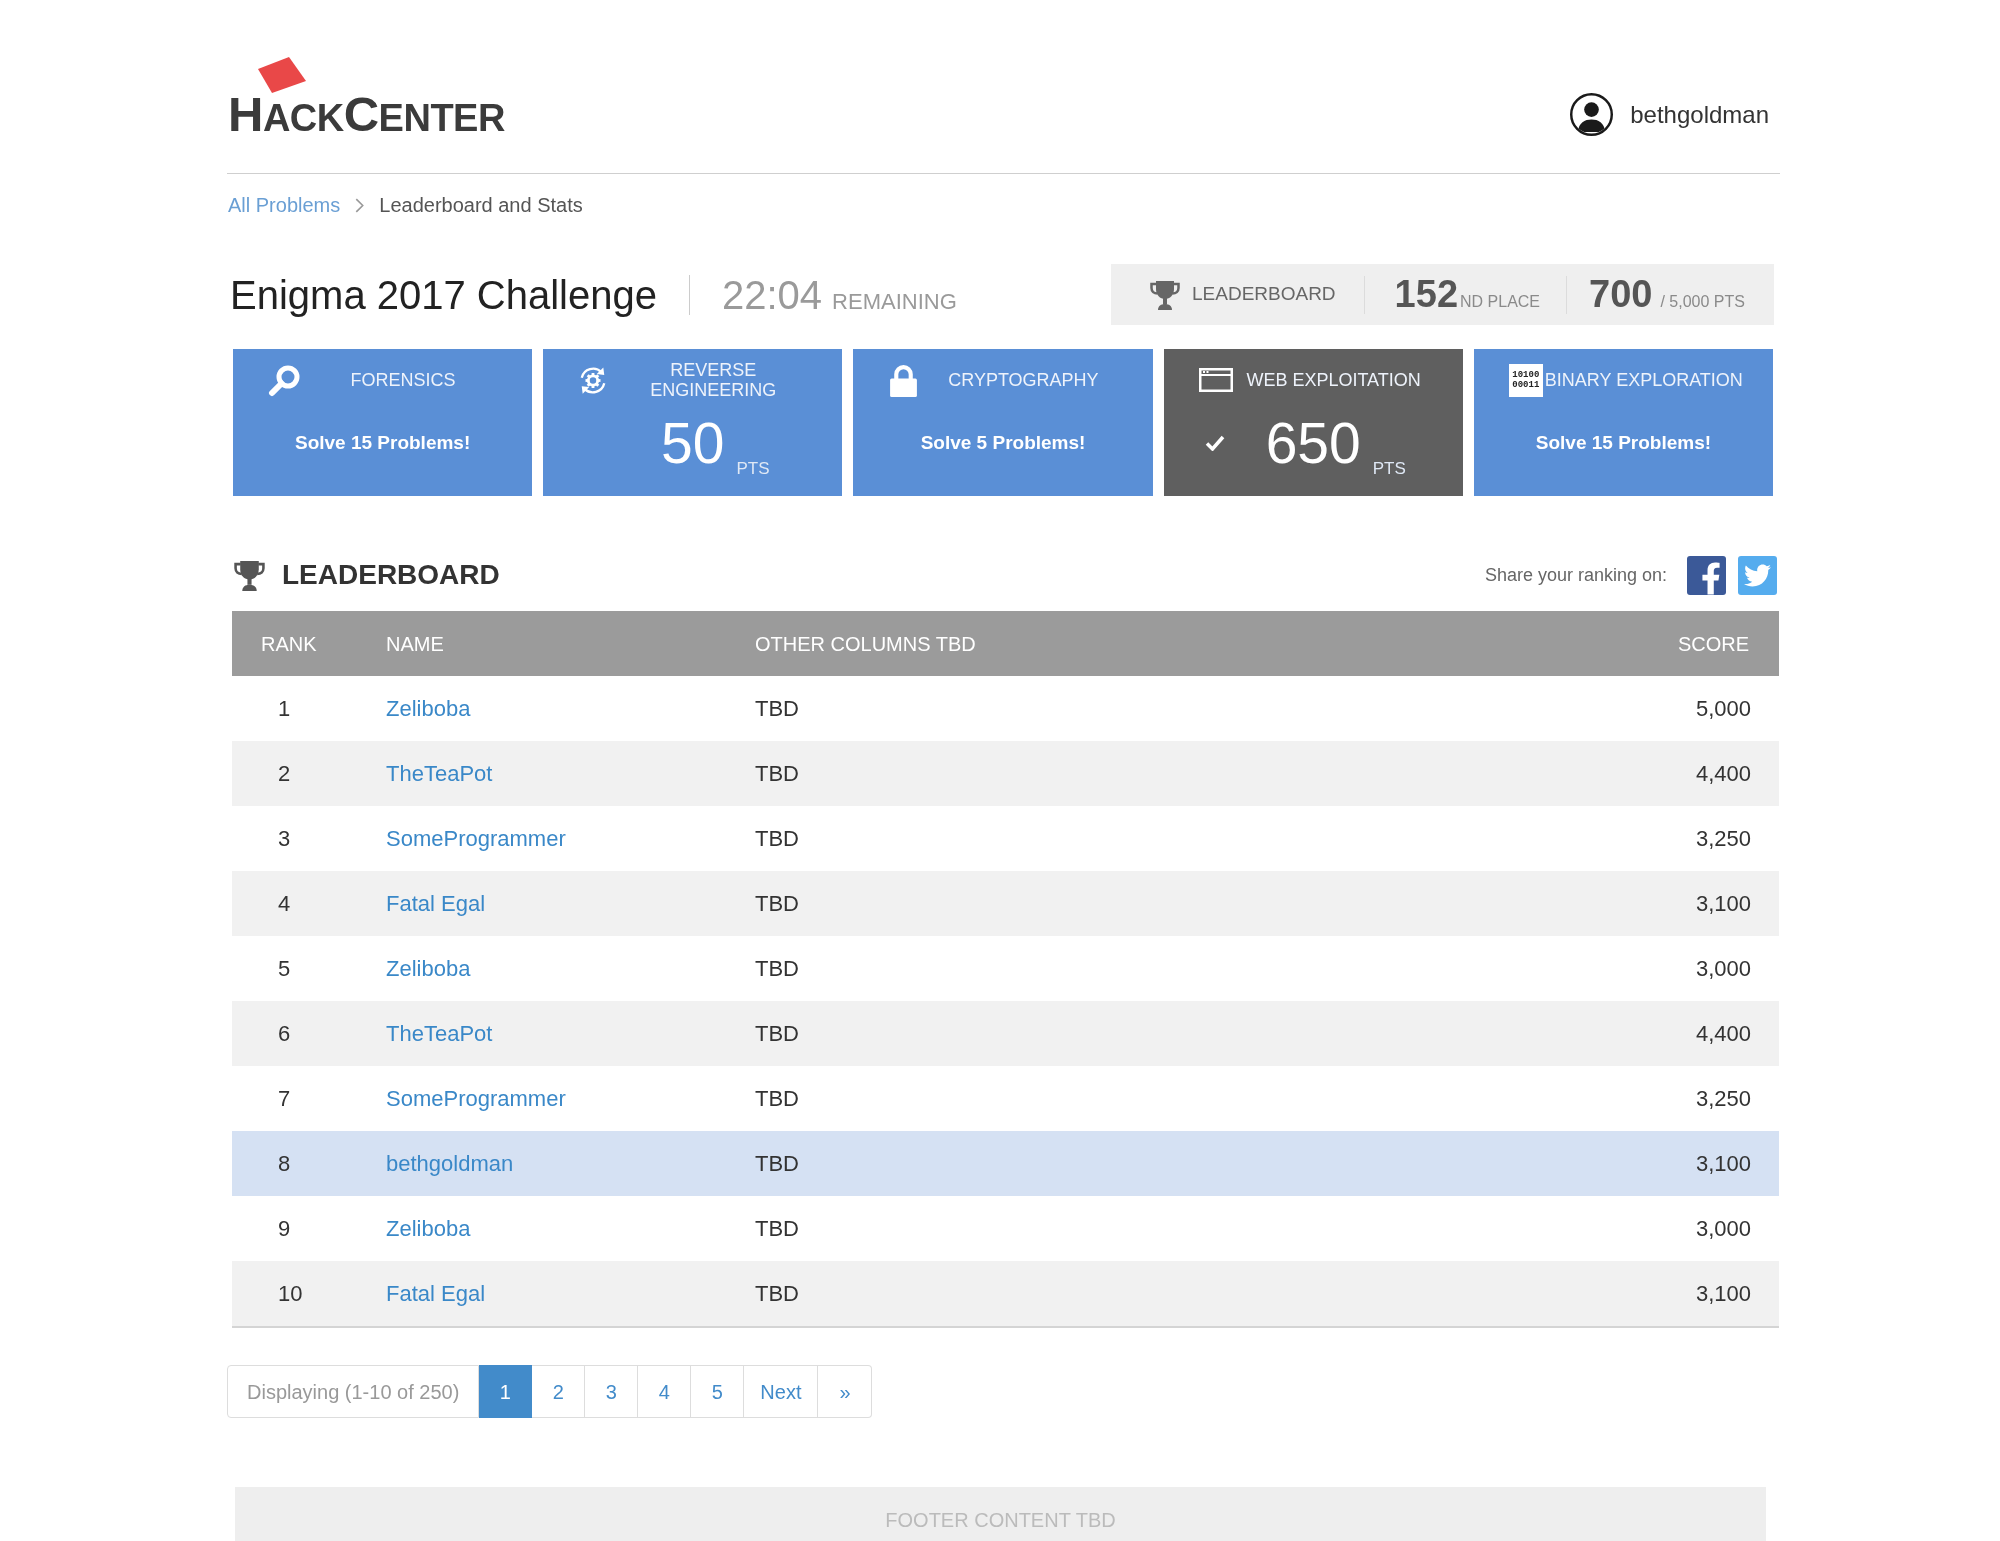 The width and height of the screenshot is (2000, 1541). Describe the element at coordinates (1702, 302) in the screenshot. I see `points-total-label: / 5,000 PTS` at that location.